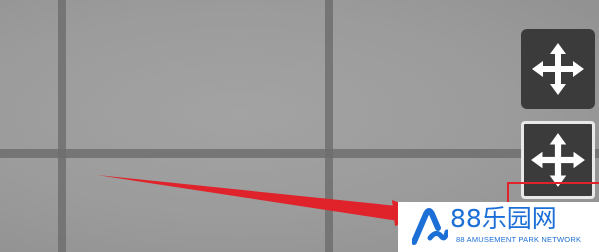 This screenshot has width=599, height=252. What do you see at coordinates (519, 239) in the screenshot?
I see `watermark-subtitle: 88 AMUSEMENT PARK NETWORK` at bounding box center [519, 239].